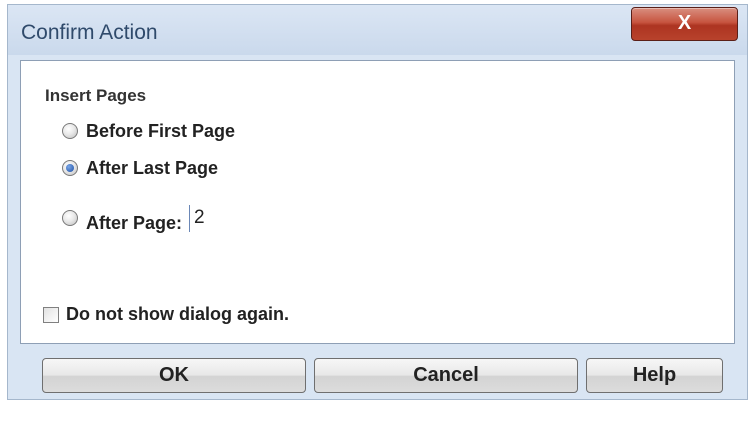  I want to click on radio-label: Before First Page, so click(160, 131).